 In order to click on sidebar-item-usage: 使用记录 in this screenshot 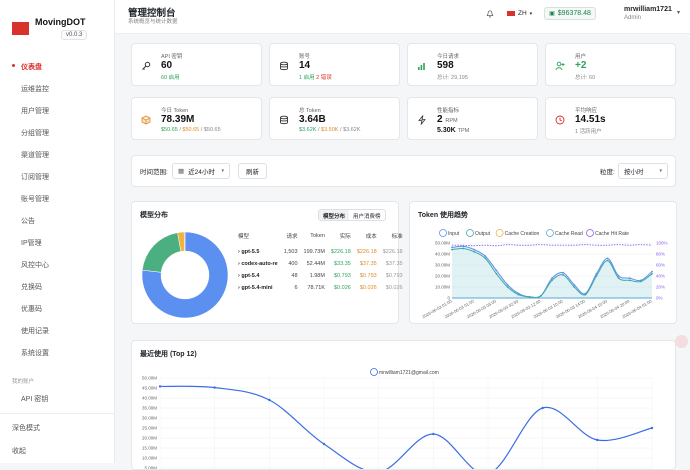, I will do `click(35, 331)`.